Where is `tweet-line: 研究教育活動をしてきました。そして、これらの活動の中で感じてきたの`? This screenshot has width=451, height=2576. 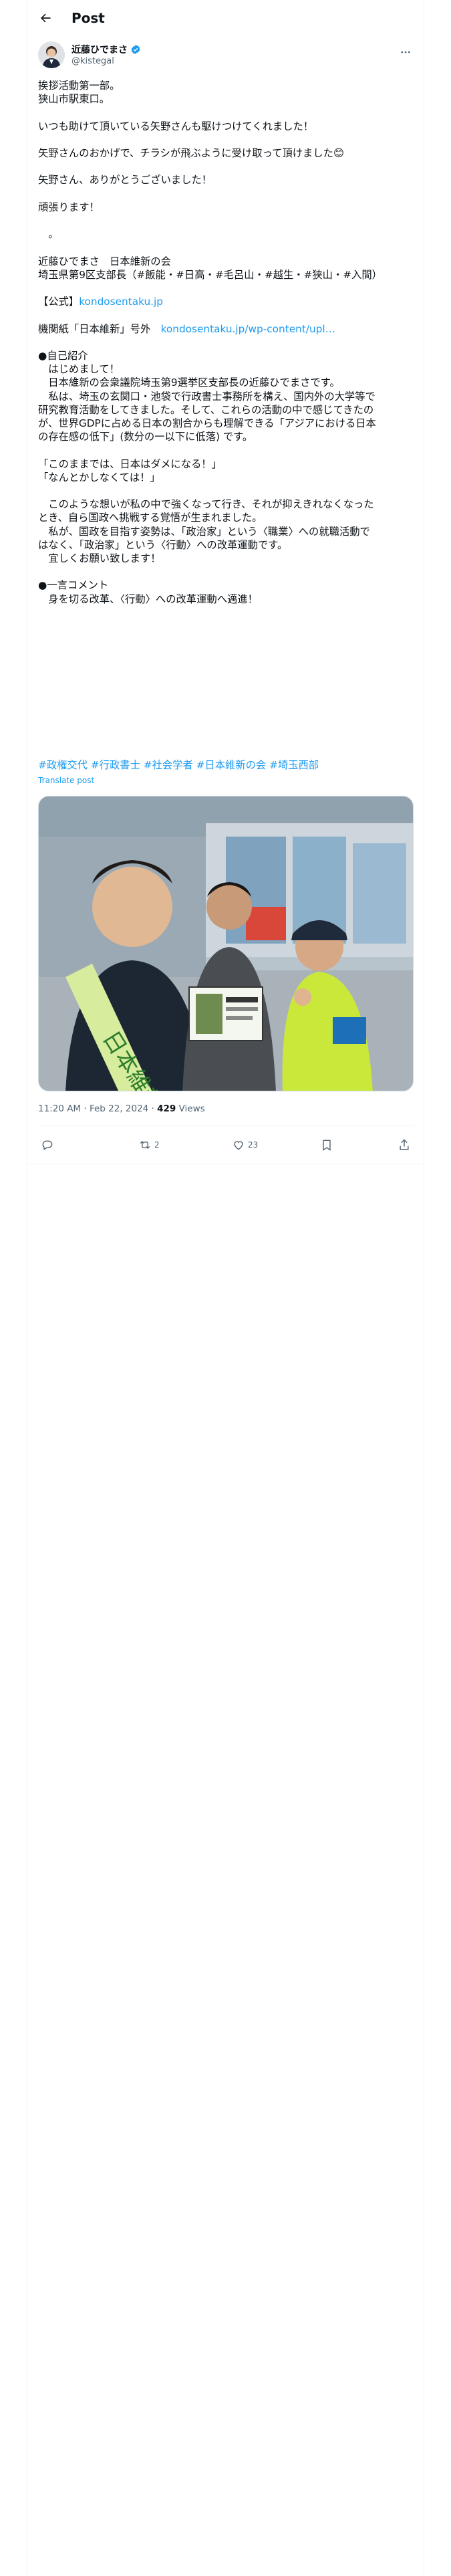 tweet-line: 研究教育活動をしてきました。そして、これらの活動の中で感じてきたの is located at coordinates (225, 410).